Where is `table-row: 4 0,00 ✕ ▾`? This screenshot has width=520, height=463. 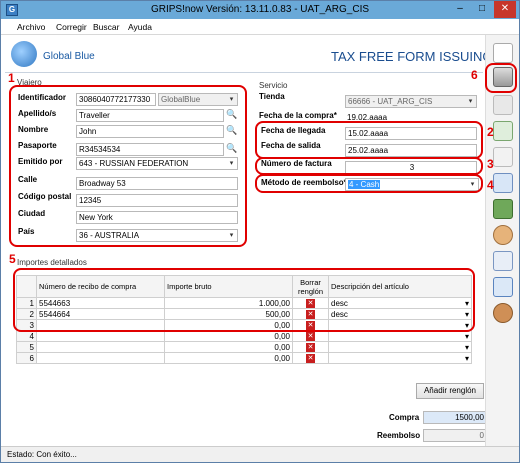
table-row: 4 0,00 ✕ ▾ is located at coordinates (244, 336).